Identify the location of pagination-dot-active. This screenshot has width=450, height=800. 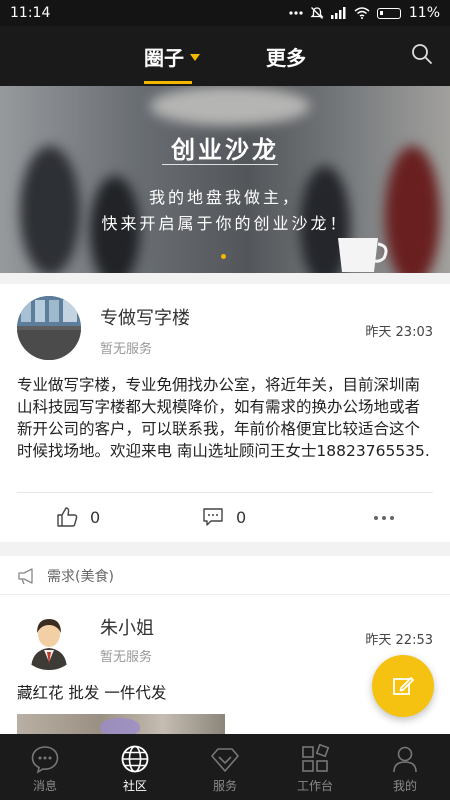
(223, 256).